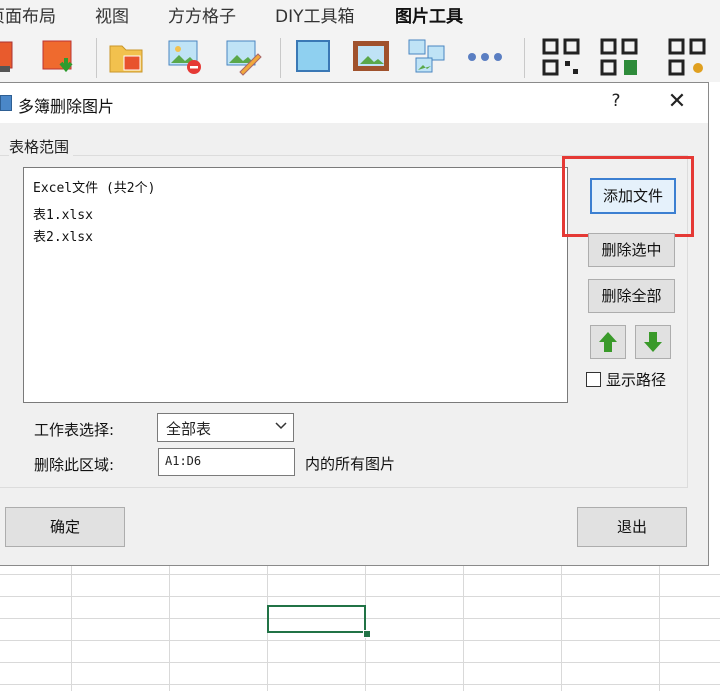  Describe the element at coordinates (243, 57) in the screenshot. I see `image-edit-icon` at that location.